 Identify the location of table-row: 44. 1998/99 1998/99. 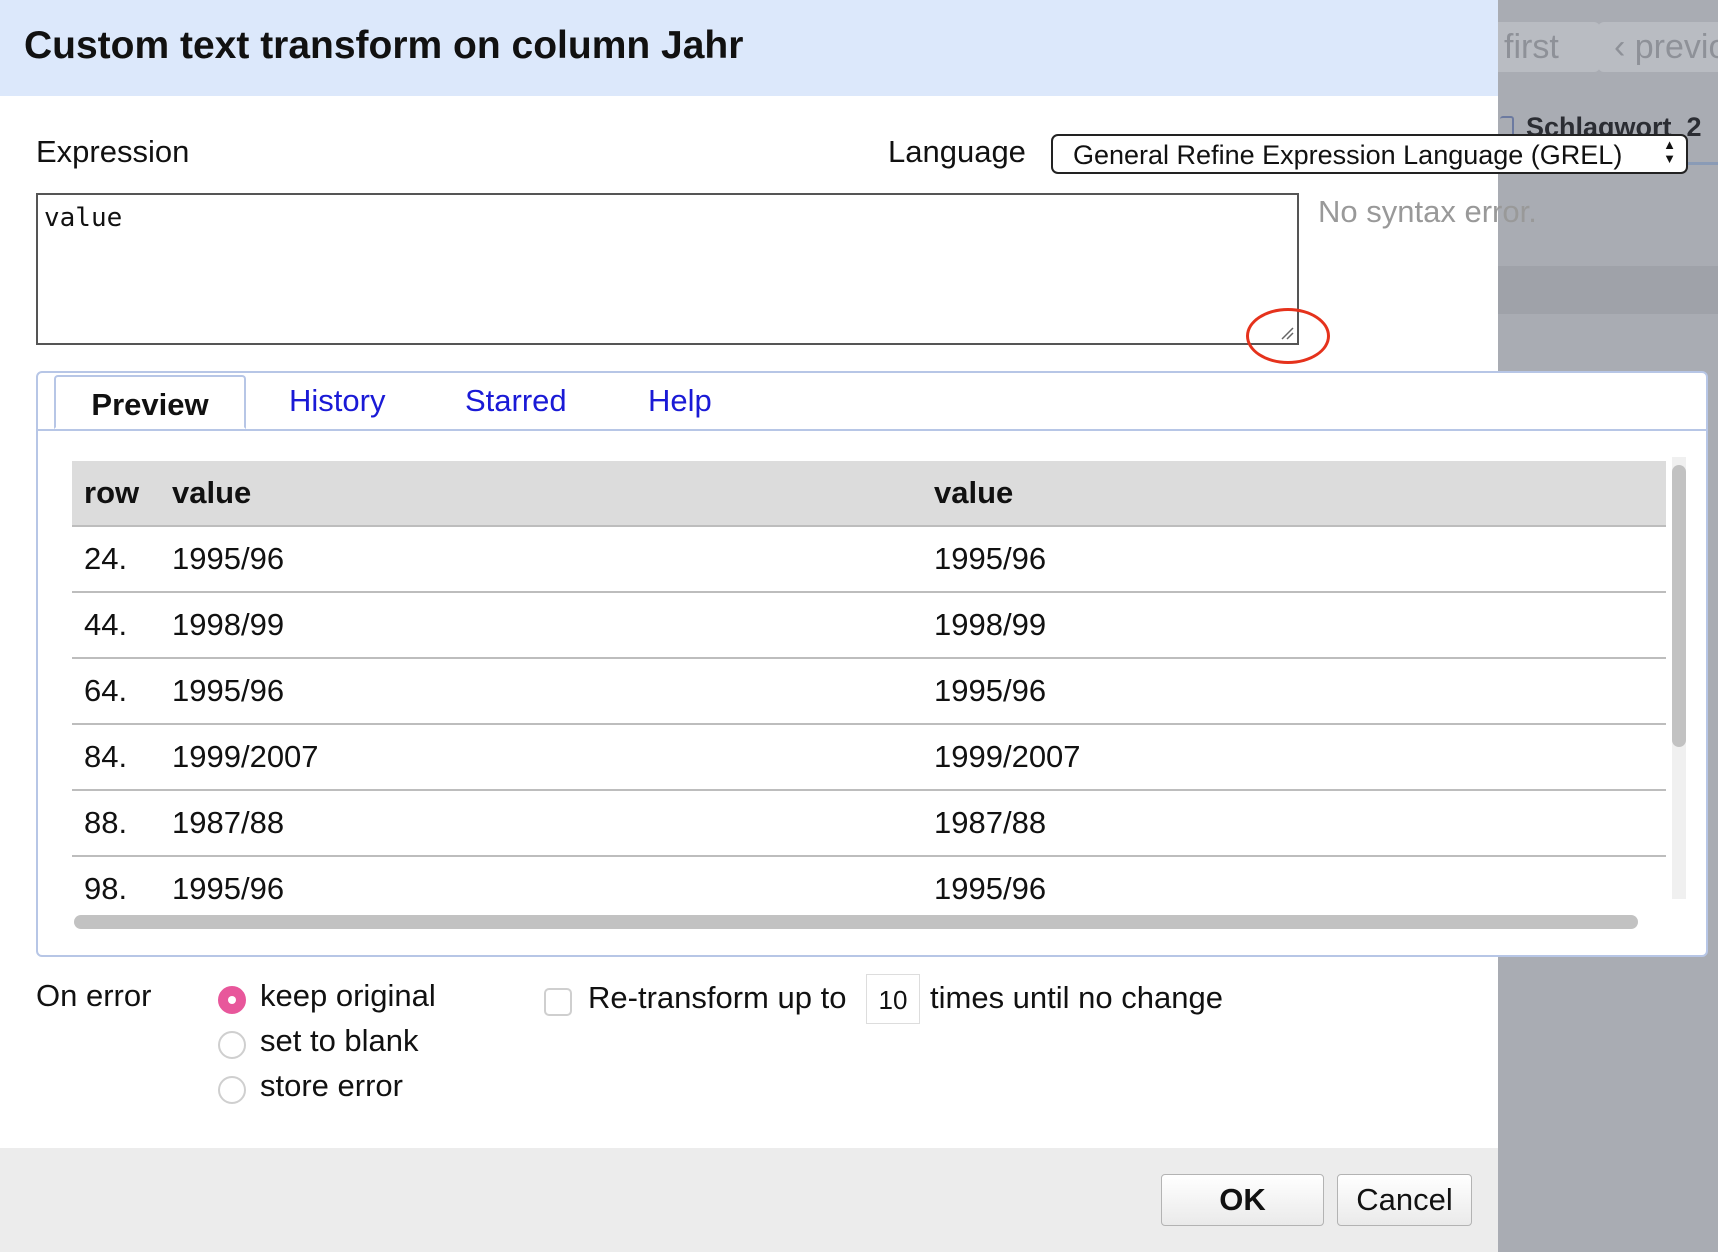
(869, 624).